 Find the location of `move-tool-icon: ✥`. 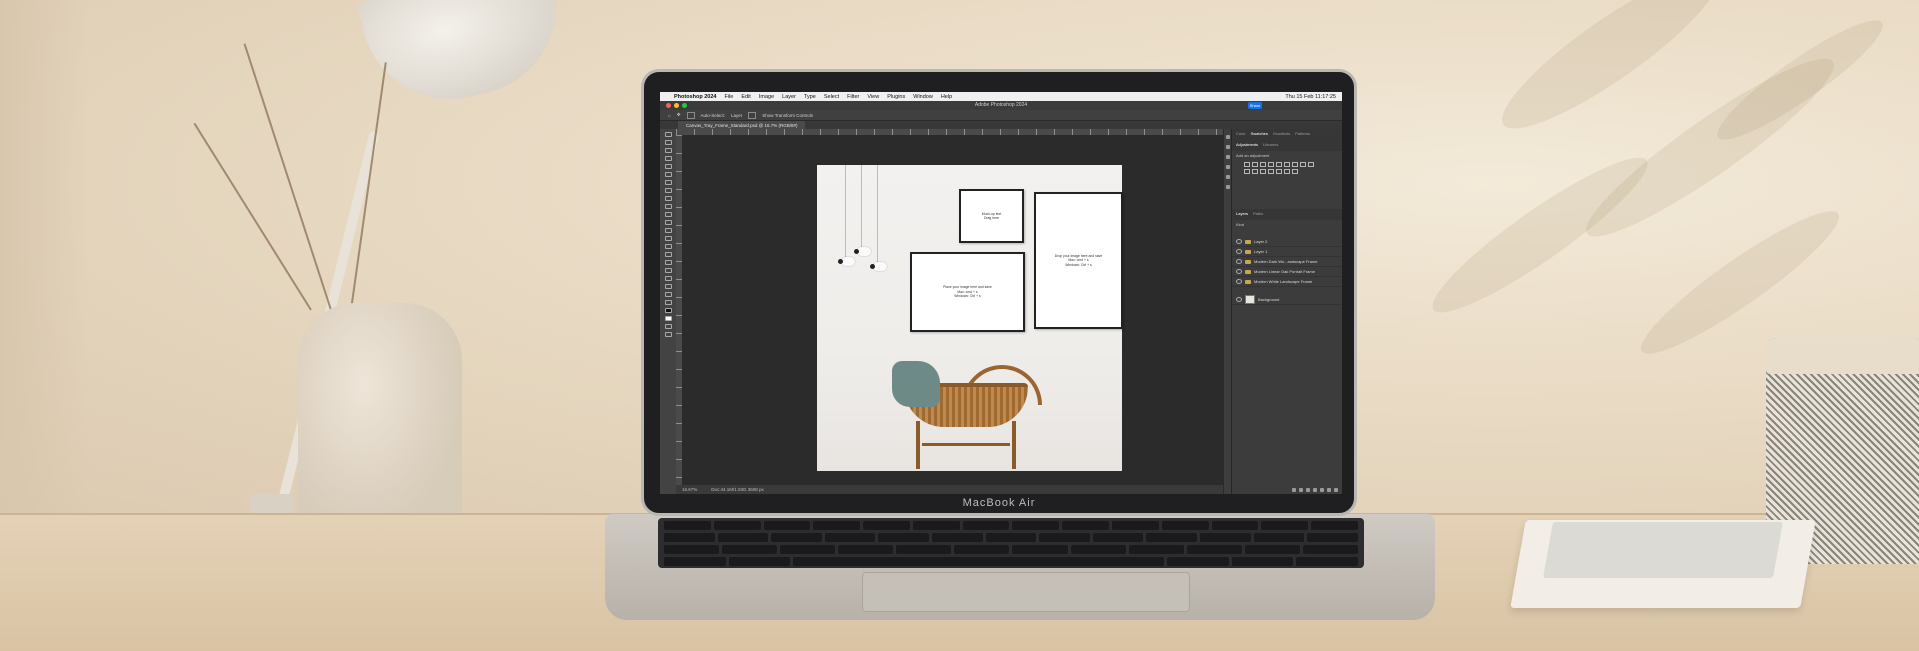

move-tool-icon: ✥ is located at coordinates (679, 115).